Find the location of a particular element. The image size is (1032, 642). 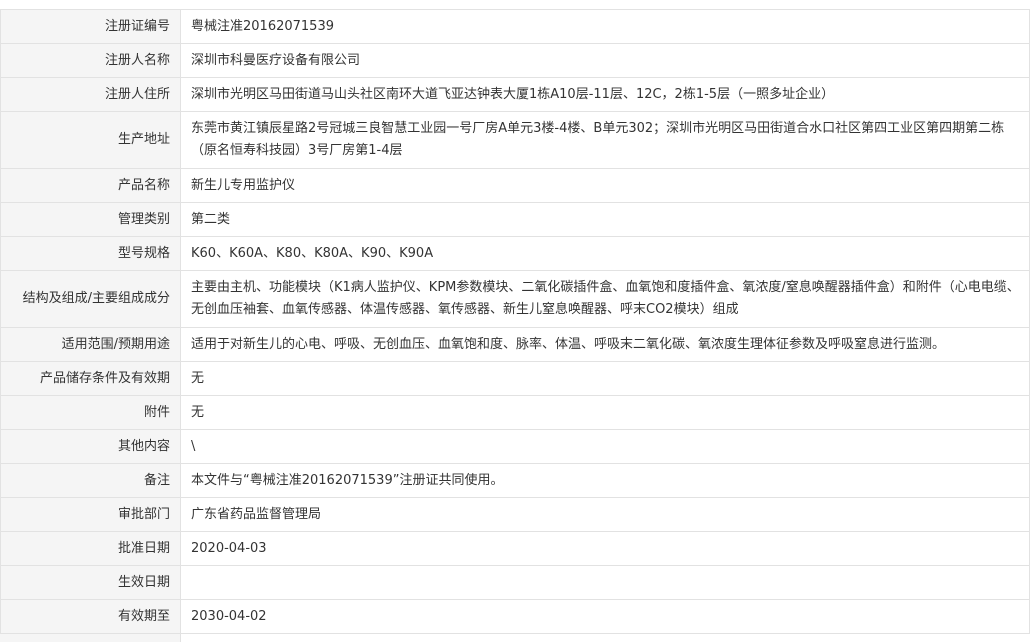

field-label: 注册人名称 is located at coordinates (90, 60).